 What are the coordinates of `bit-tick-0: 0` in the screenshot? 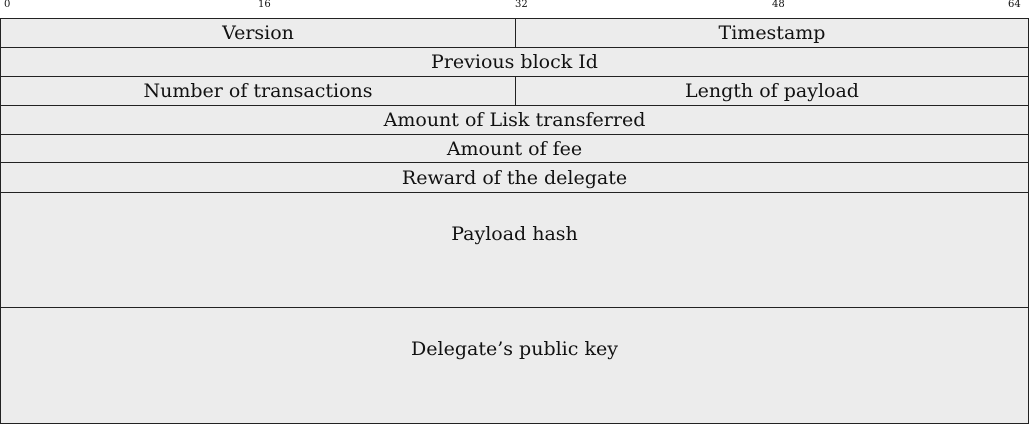 It's located at (7, 5).